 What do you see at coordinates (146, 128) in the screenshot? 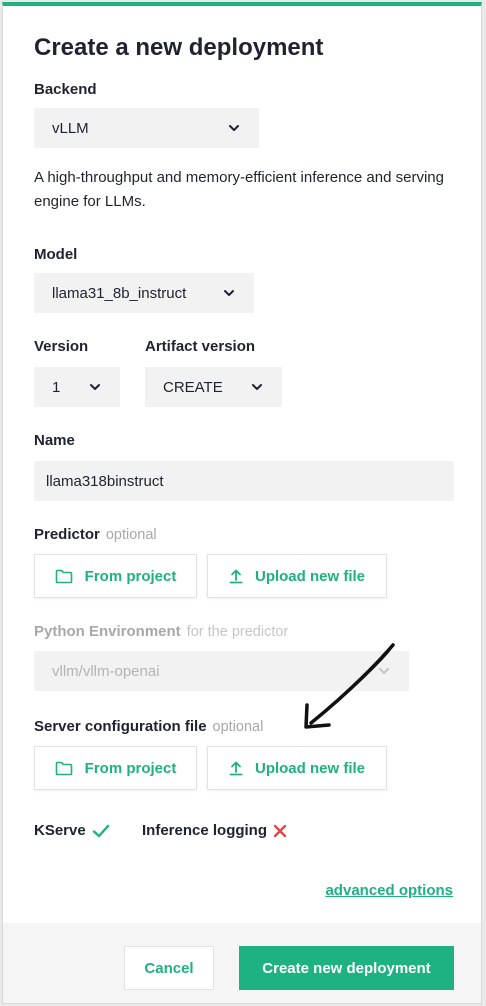
I see `backend-select: vLLM` at bounding box center [146, 128].